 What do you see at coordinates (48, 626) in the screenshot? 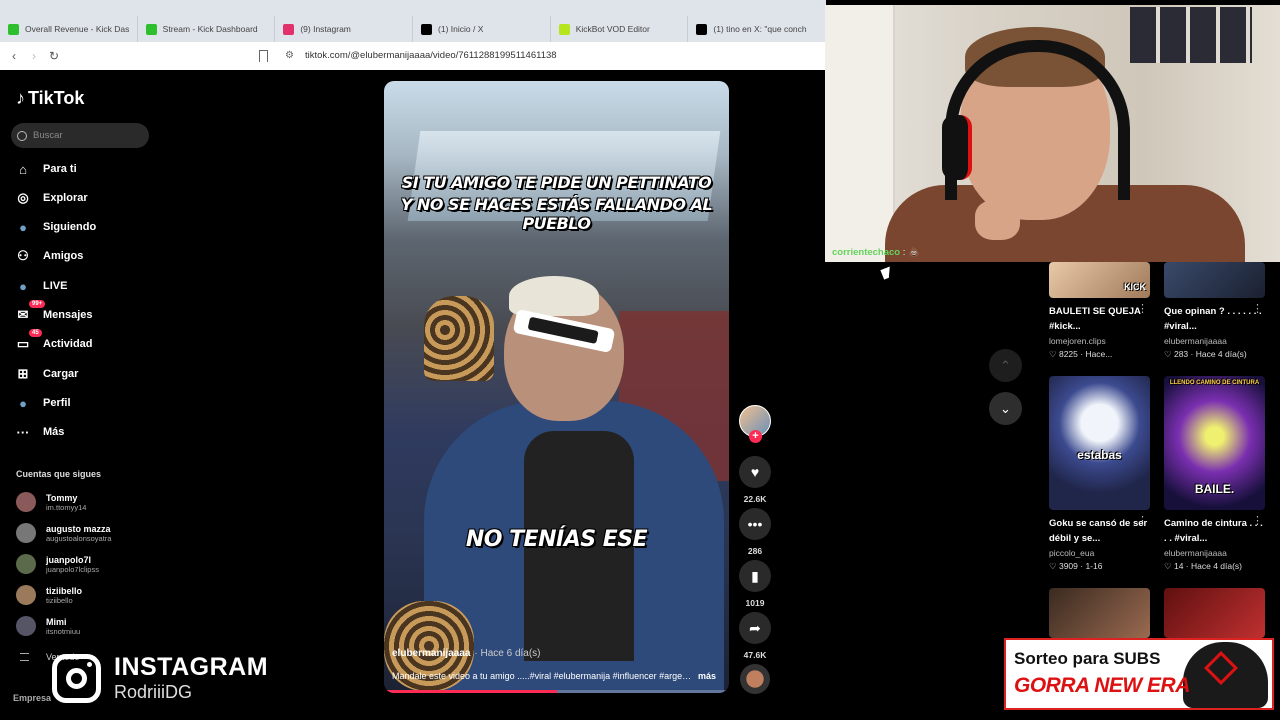
I see `followed-account: Mimi itsnotmiuu` at bounding box center [48, 626].